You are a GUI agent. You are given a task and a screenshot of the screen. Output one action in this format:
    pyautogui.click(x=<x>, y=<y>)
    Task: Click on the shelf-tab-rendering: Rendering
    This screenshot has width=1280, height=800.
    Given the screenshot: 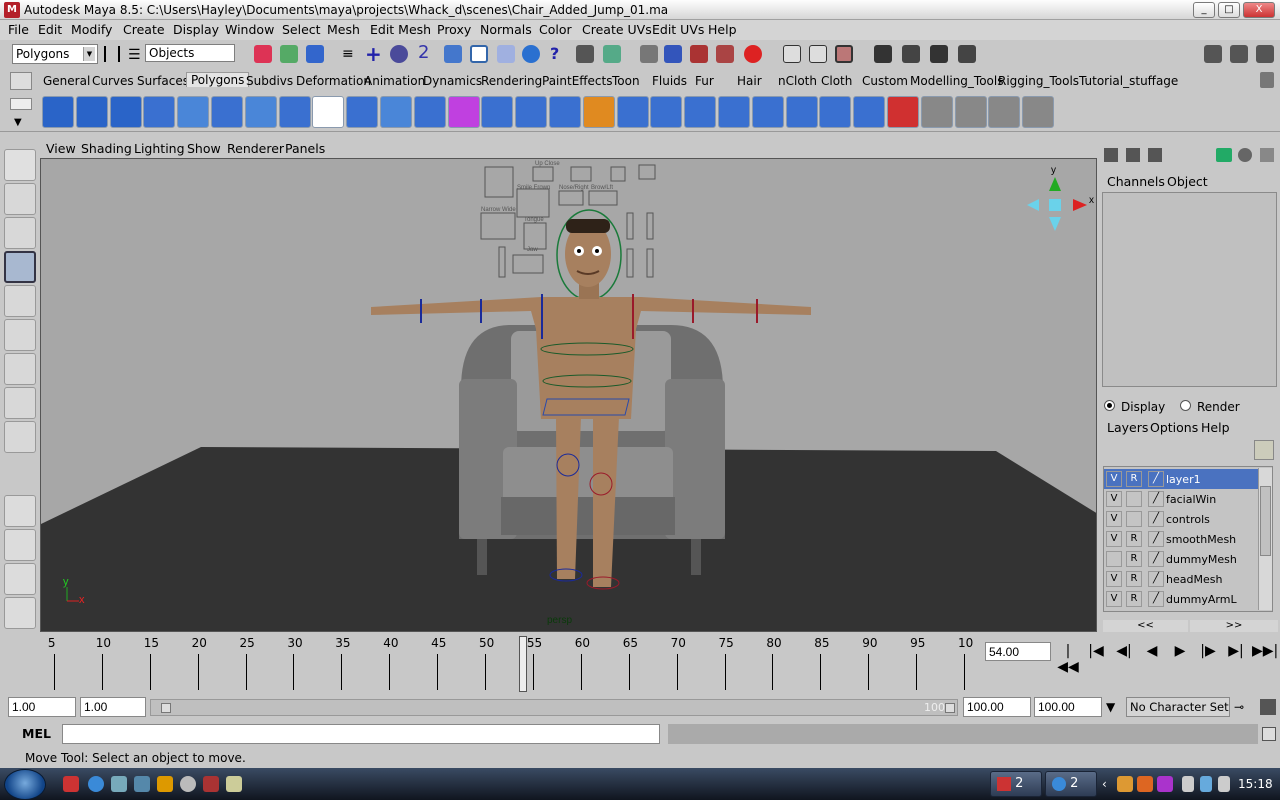 What is the action you would take?
    pyautogui.click(x=511, y=81)
    